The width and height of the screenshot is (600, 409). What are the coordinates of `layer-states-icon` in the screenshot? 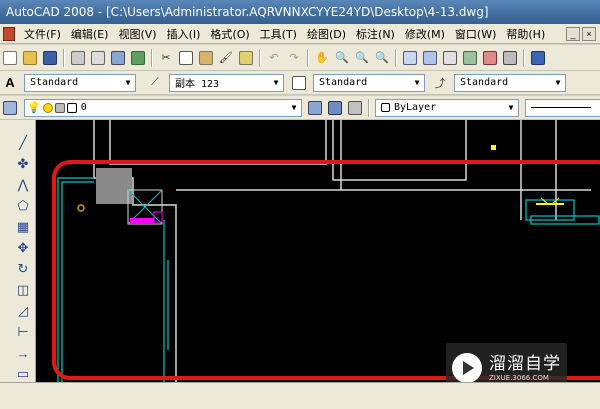 It's located at (355, 108).